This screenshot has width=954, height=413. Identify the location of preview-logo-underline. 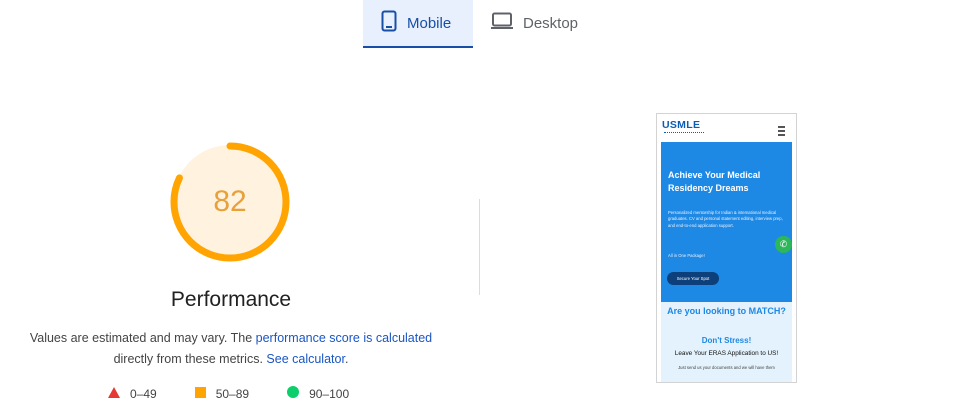
(684, 133).